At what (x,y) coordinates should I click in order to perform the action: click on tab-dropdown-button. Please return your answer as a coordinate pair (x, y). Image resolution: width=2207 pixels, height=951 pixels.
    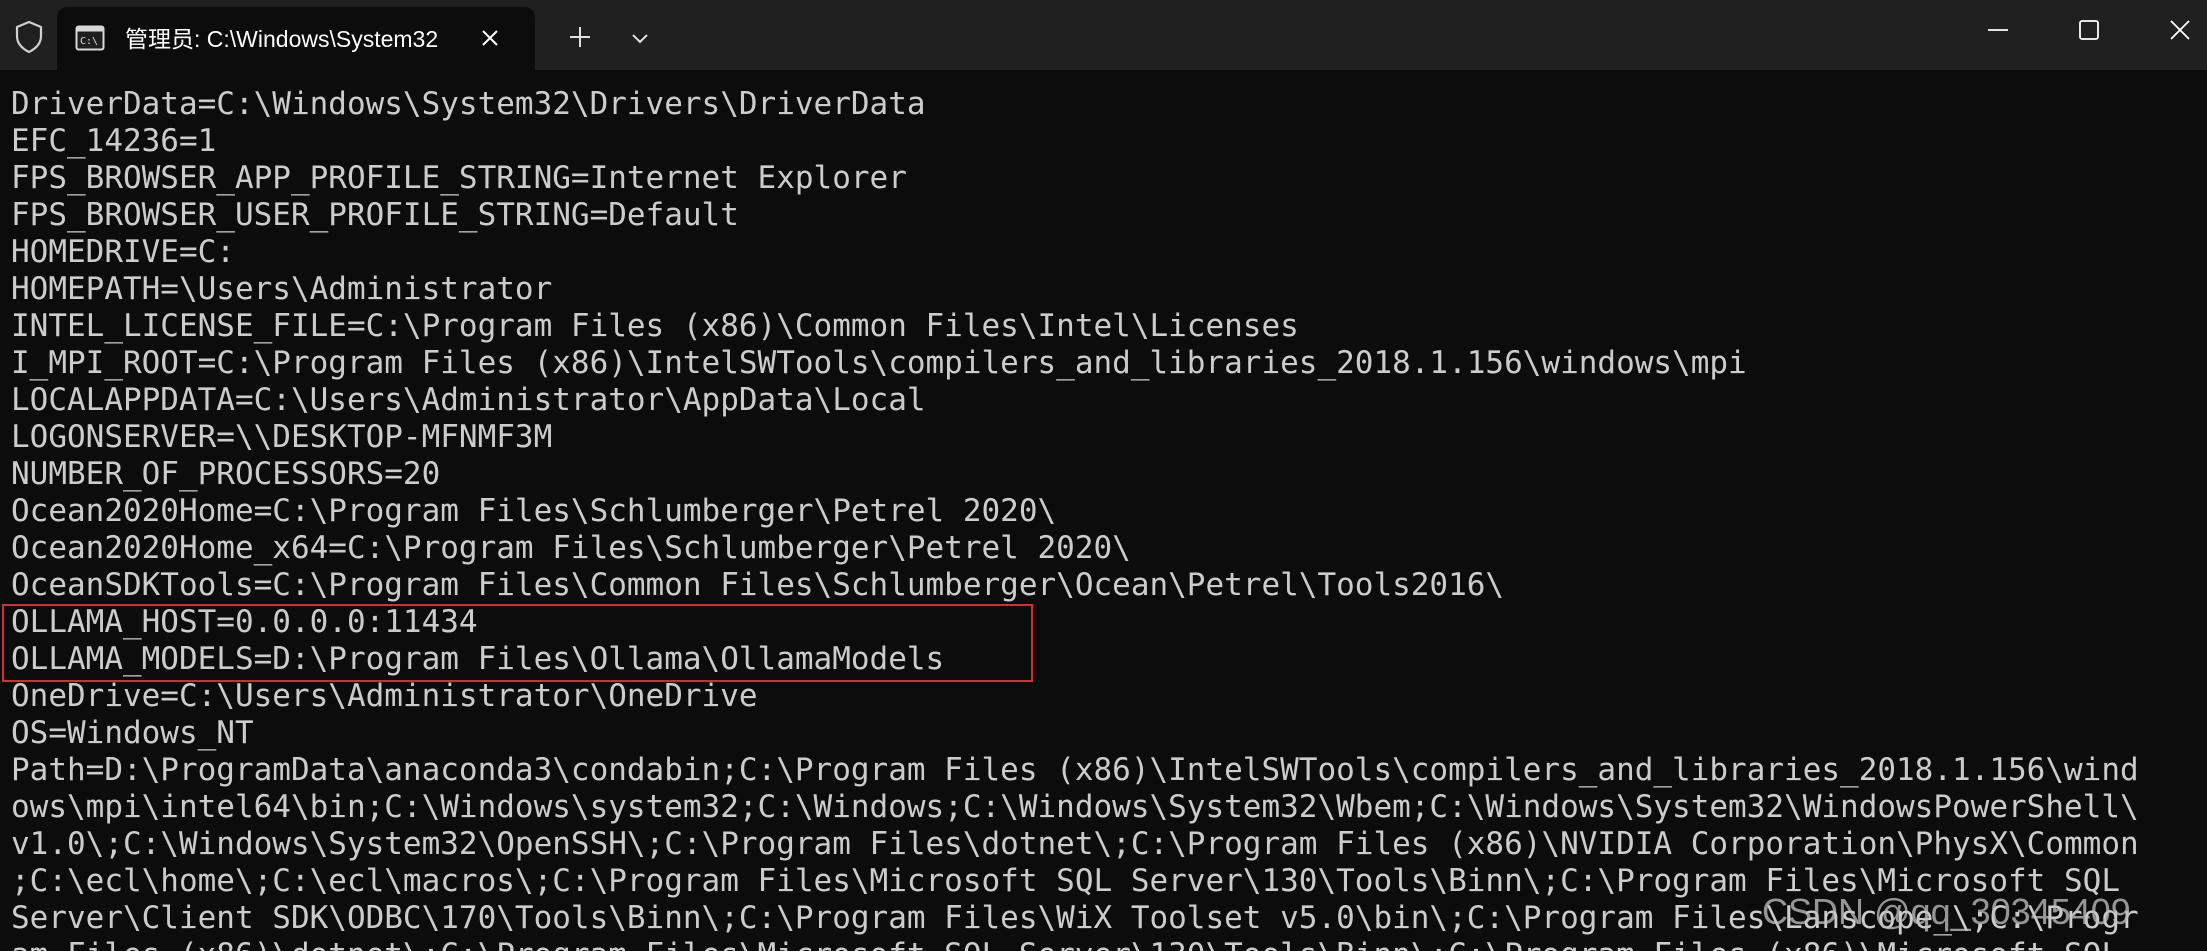
    Looking at the image, I should click on (640, 39).